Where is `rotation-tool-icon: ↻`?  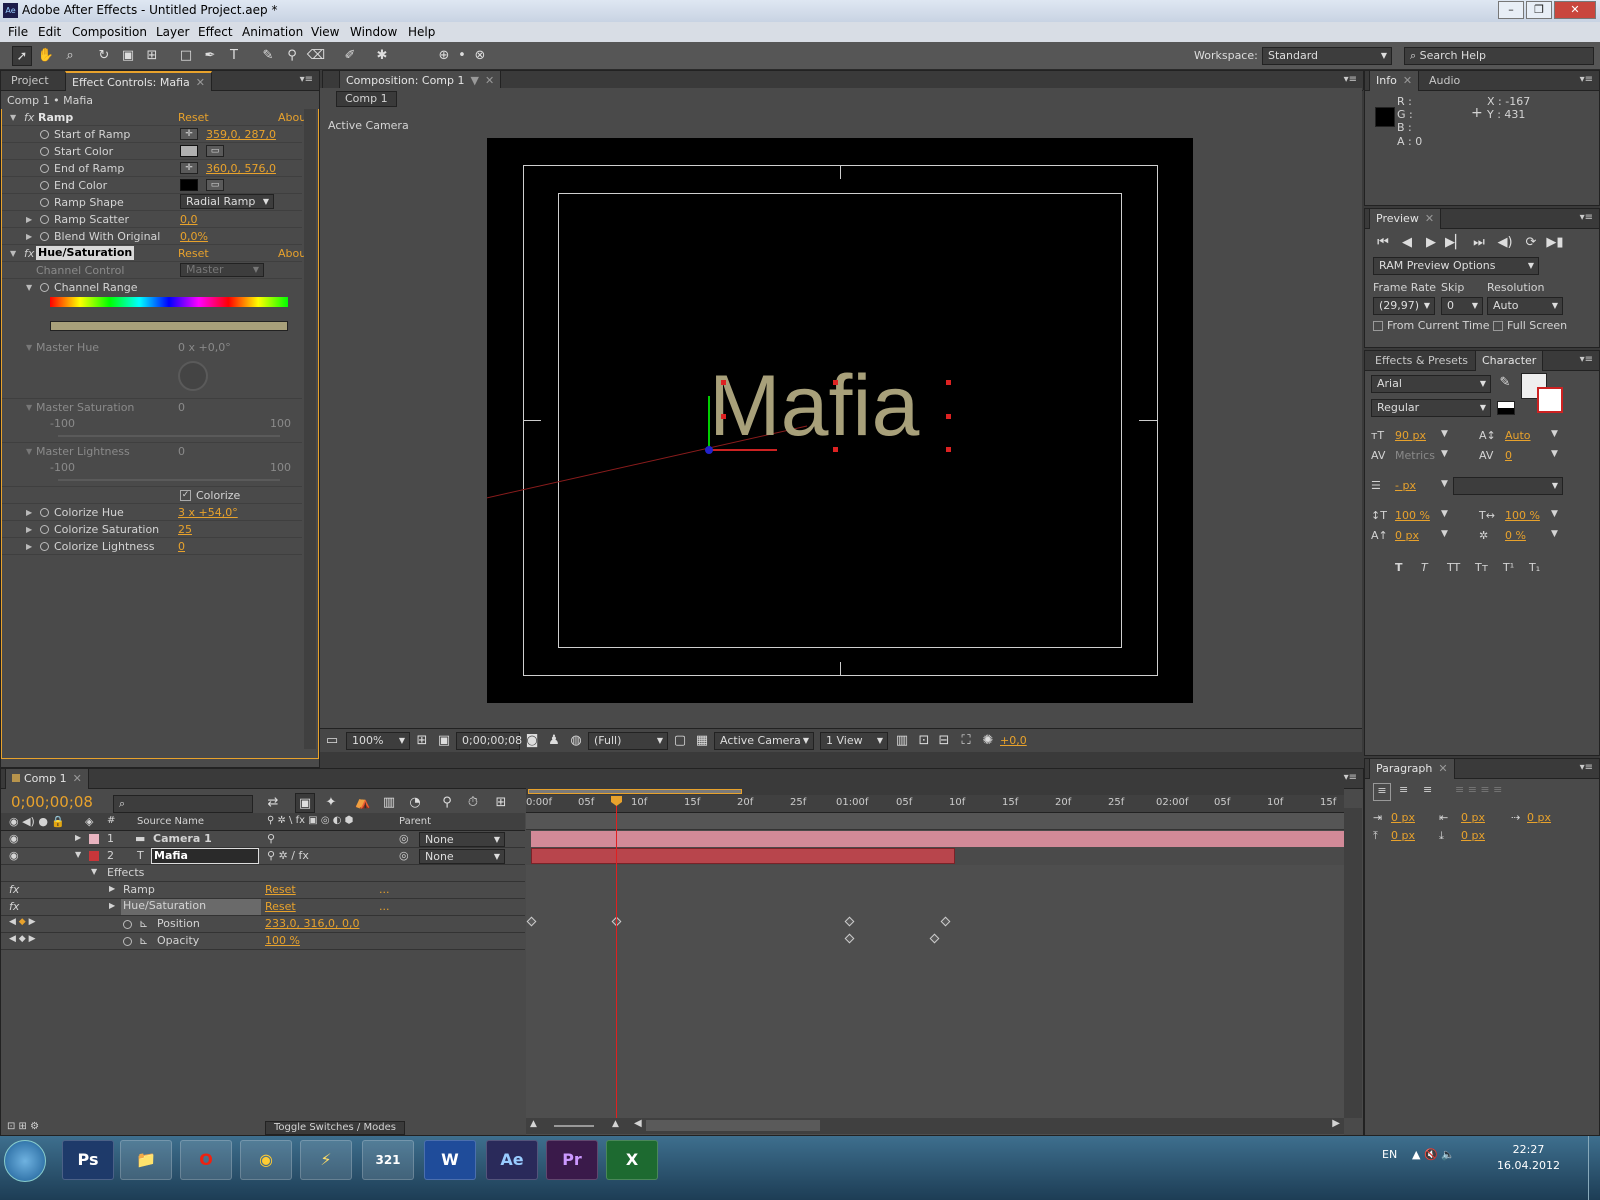
rotation-tool-icon: ↻ is located at coordinates (104, 56).